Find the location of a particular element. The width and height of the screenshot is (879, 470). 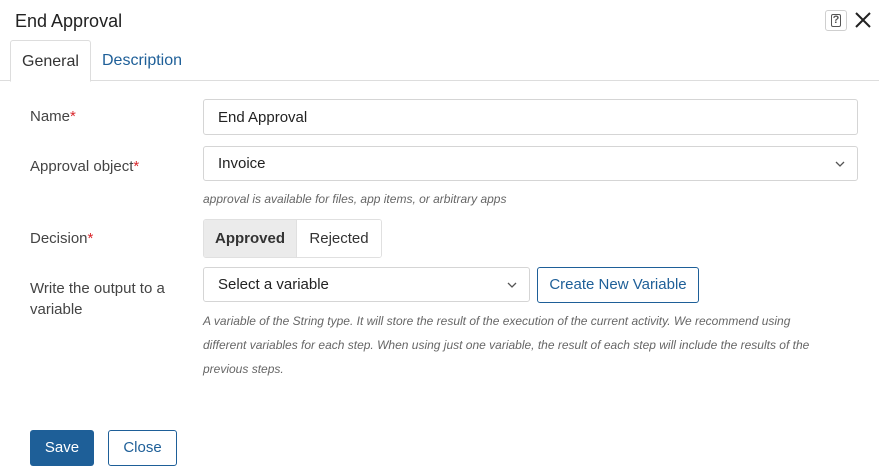

name-label: Name* is located at coordinates (53, 117).